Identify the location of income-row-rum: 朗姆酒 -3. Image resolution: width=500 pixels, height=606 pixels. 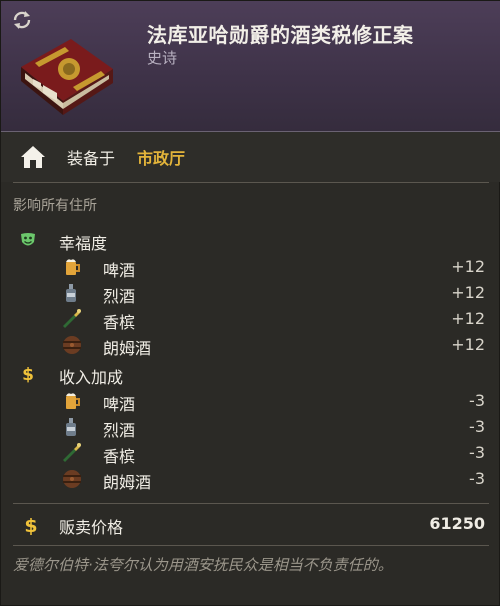
(250, 480).